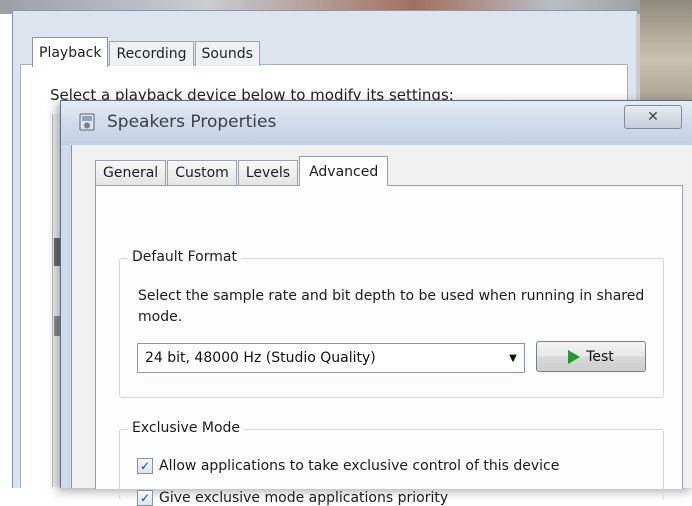 The image size is (692, 506). What do you see at coordinates (70, 52) in the screenshot?
I see `tab-playback: Playback` at bounding box center [70, 52].